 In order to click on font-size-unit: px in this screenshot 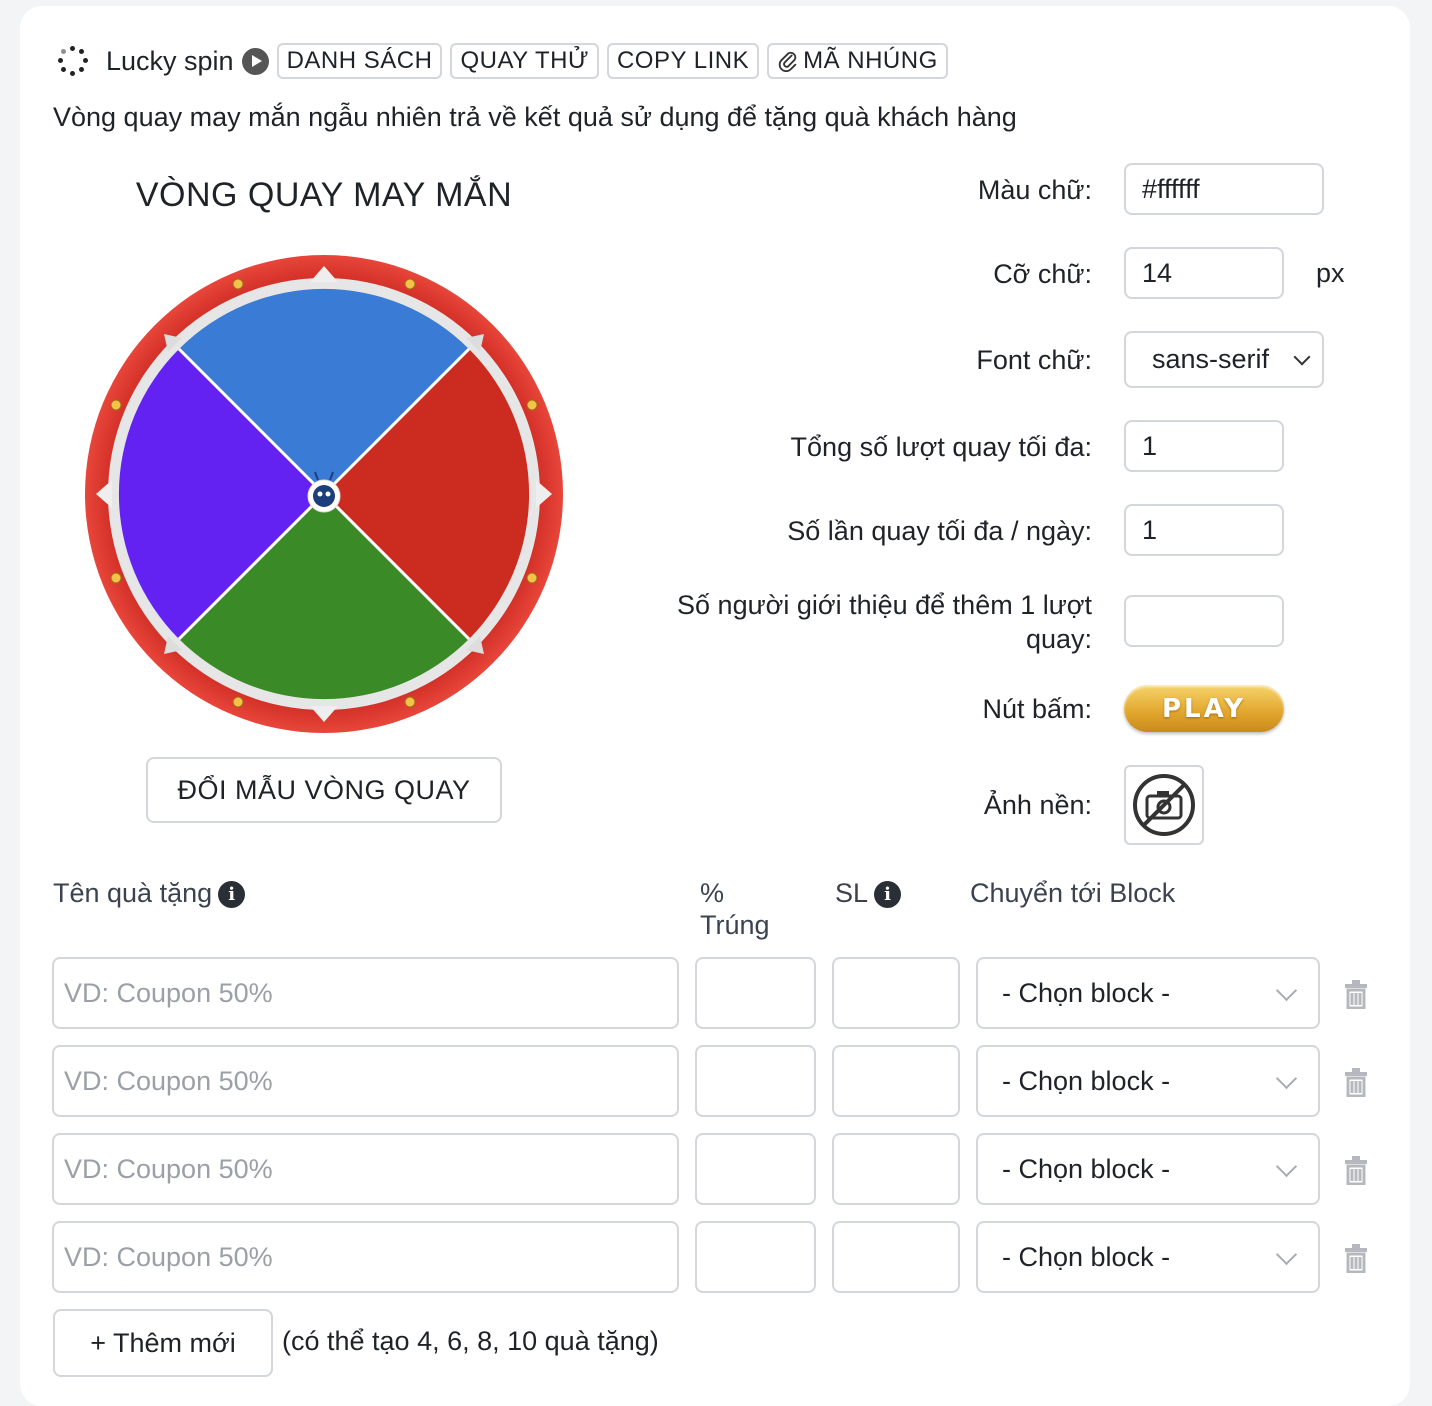, I will do `click(1330, 273)`.